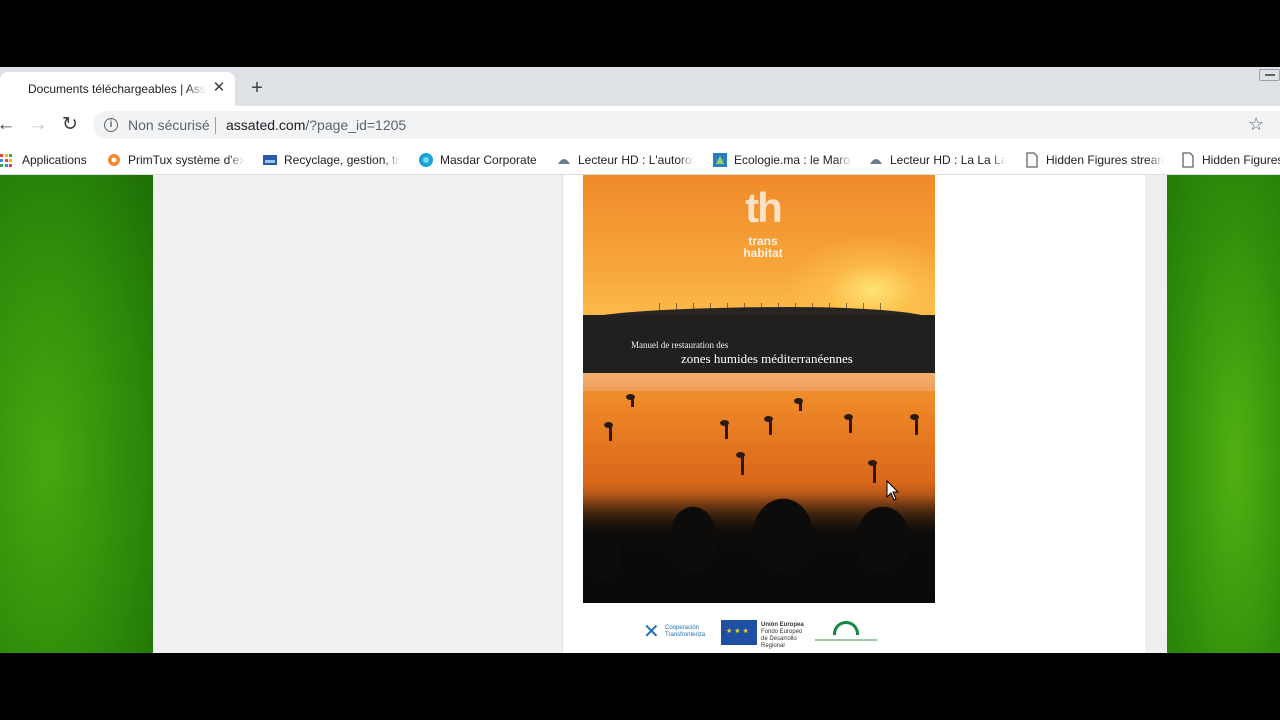  Describe the element at coordinates (219, 88) in the screenshot. I see `tab-close-icon: ✕` at that location.